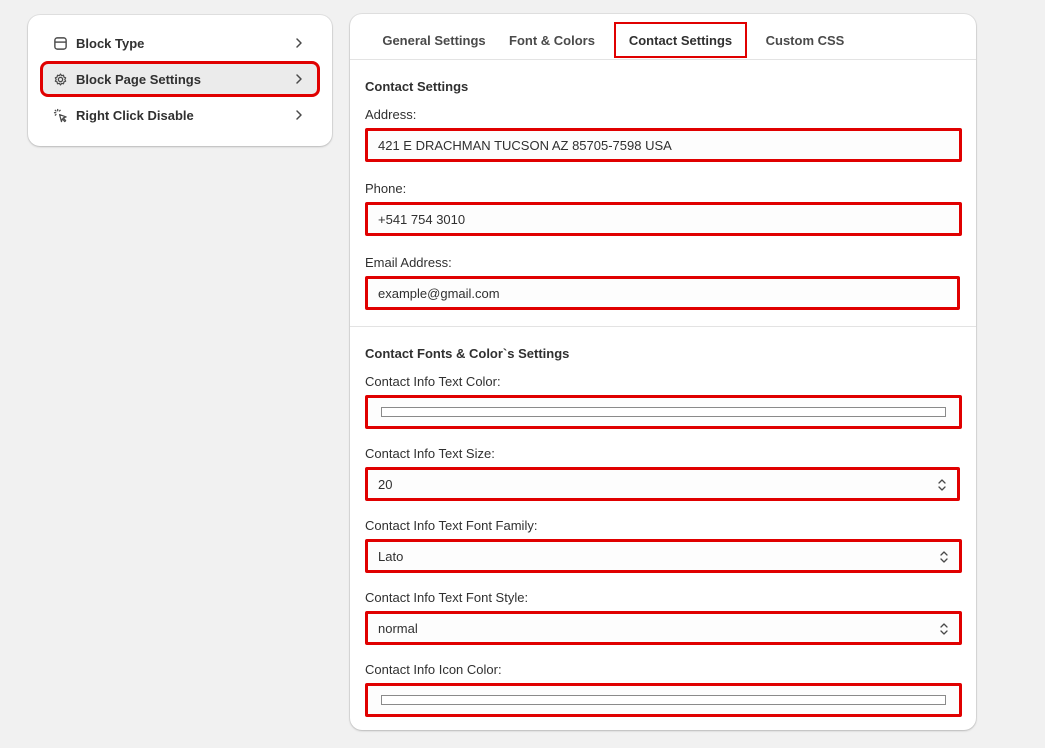 This screenshot has width=1045, height=748. Describe the element at coordinates (447, 597) in the screenshot. I see `font-style-label: Contact Info Text Font Style:` at that location.